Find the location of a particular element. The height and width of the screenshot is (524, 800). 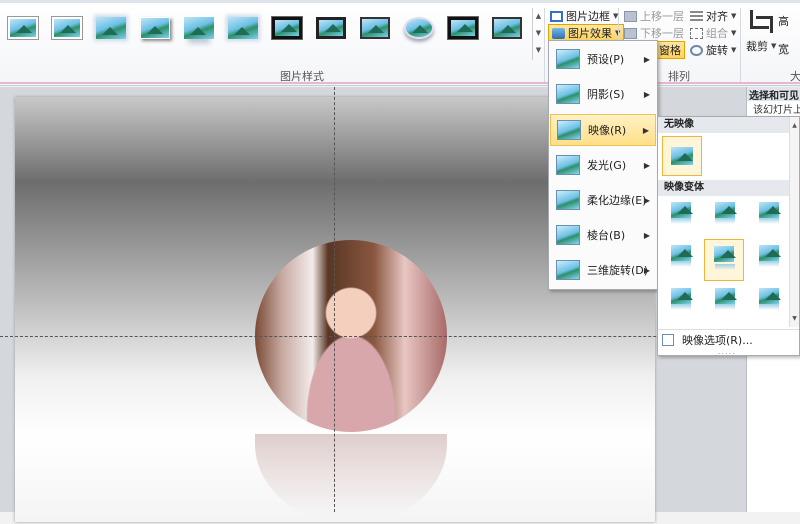

menu-item-reflection: 映像(R) ▶ is located at coordinates (603, 130).